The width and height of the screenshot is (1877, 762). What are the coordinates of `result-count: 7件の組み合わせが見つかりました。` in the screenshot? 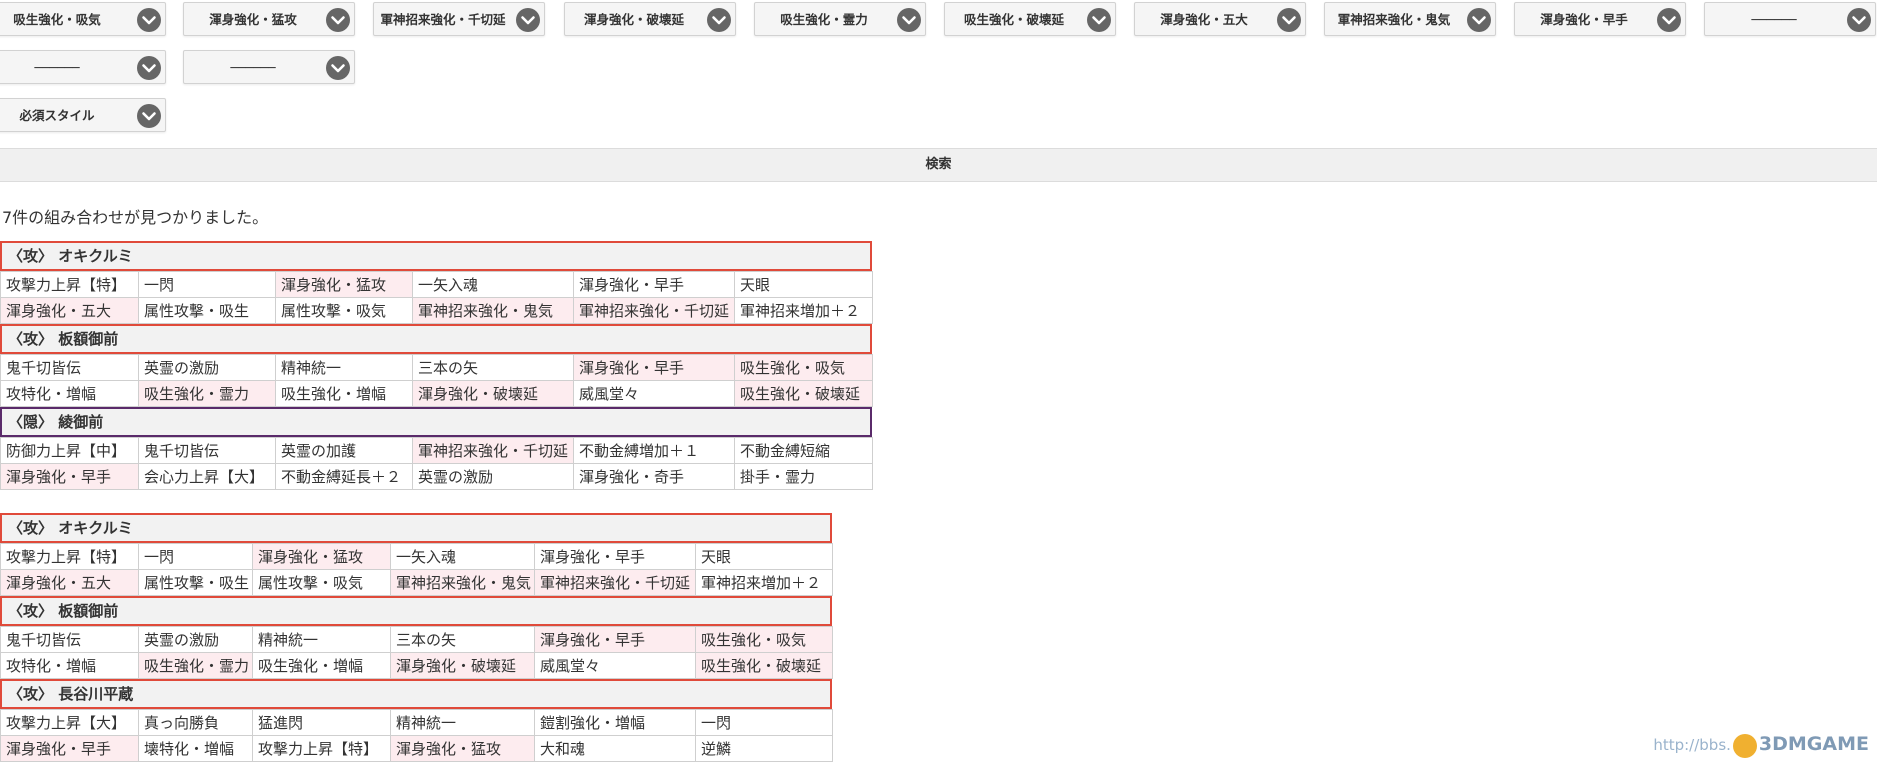 It's located at (135, 217).